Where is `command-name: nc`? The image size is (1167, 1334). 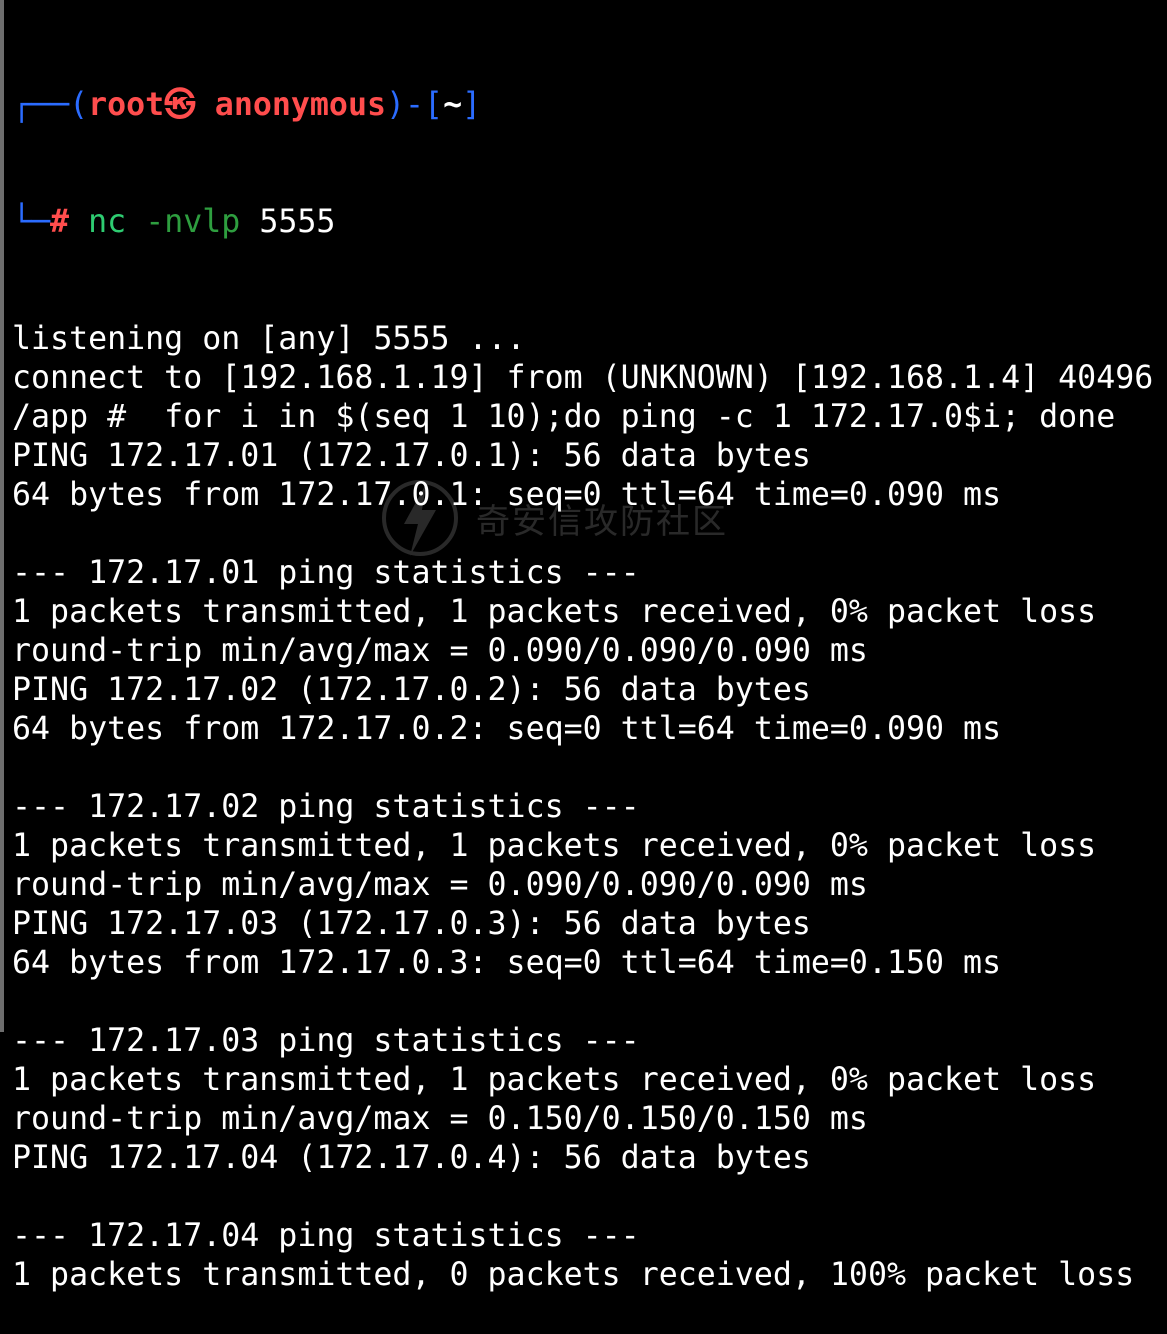
command-name: nc is located at coordinates (107, 222).